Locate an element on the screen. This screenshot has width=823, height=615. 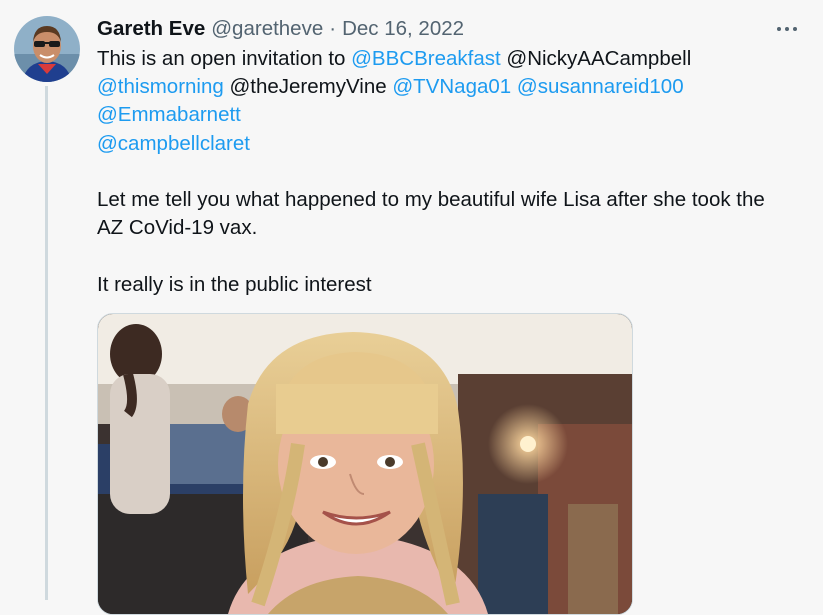
tweet-date: Dec 16, 2022 is located at coordinates (403, 29).